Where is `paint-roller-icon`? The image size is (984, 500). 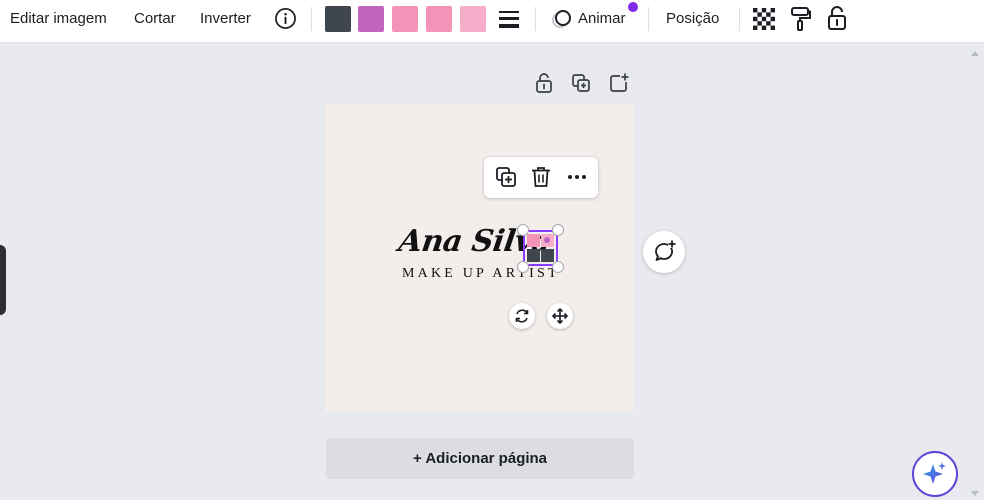
paint-roller-icon is located at coordinates (801, 19).